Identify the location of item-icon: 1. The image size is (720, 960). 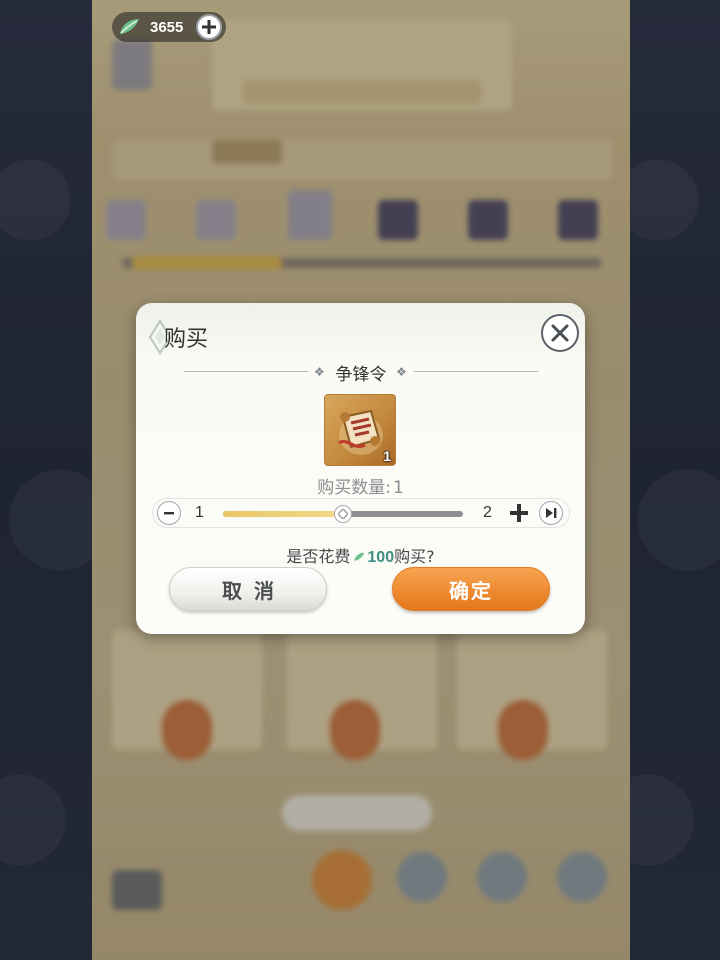
(360, 430).